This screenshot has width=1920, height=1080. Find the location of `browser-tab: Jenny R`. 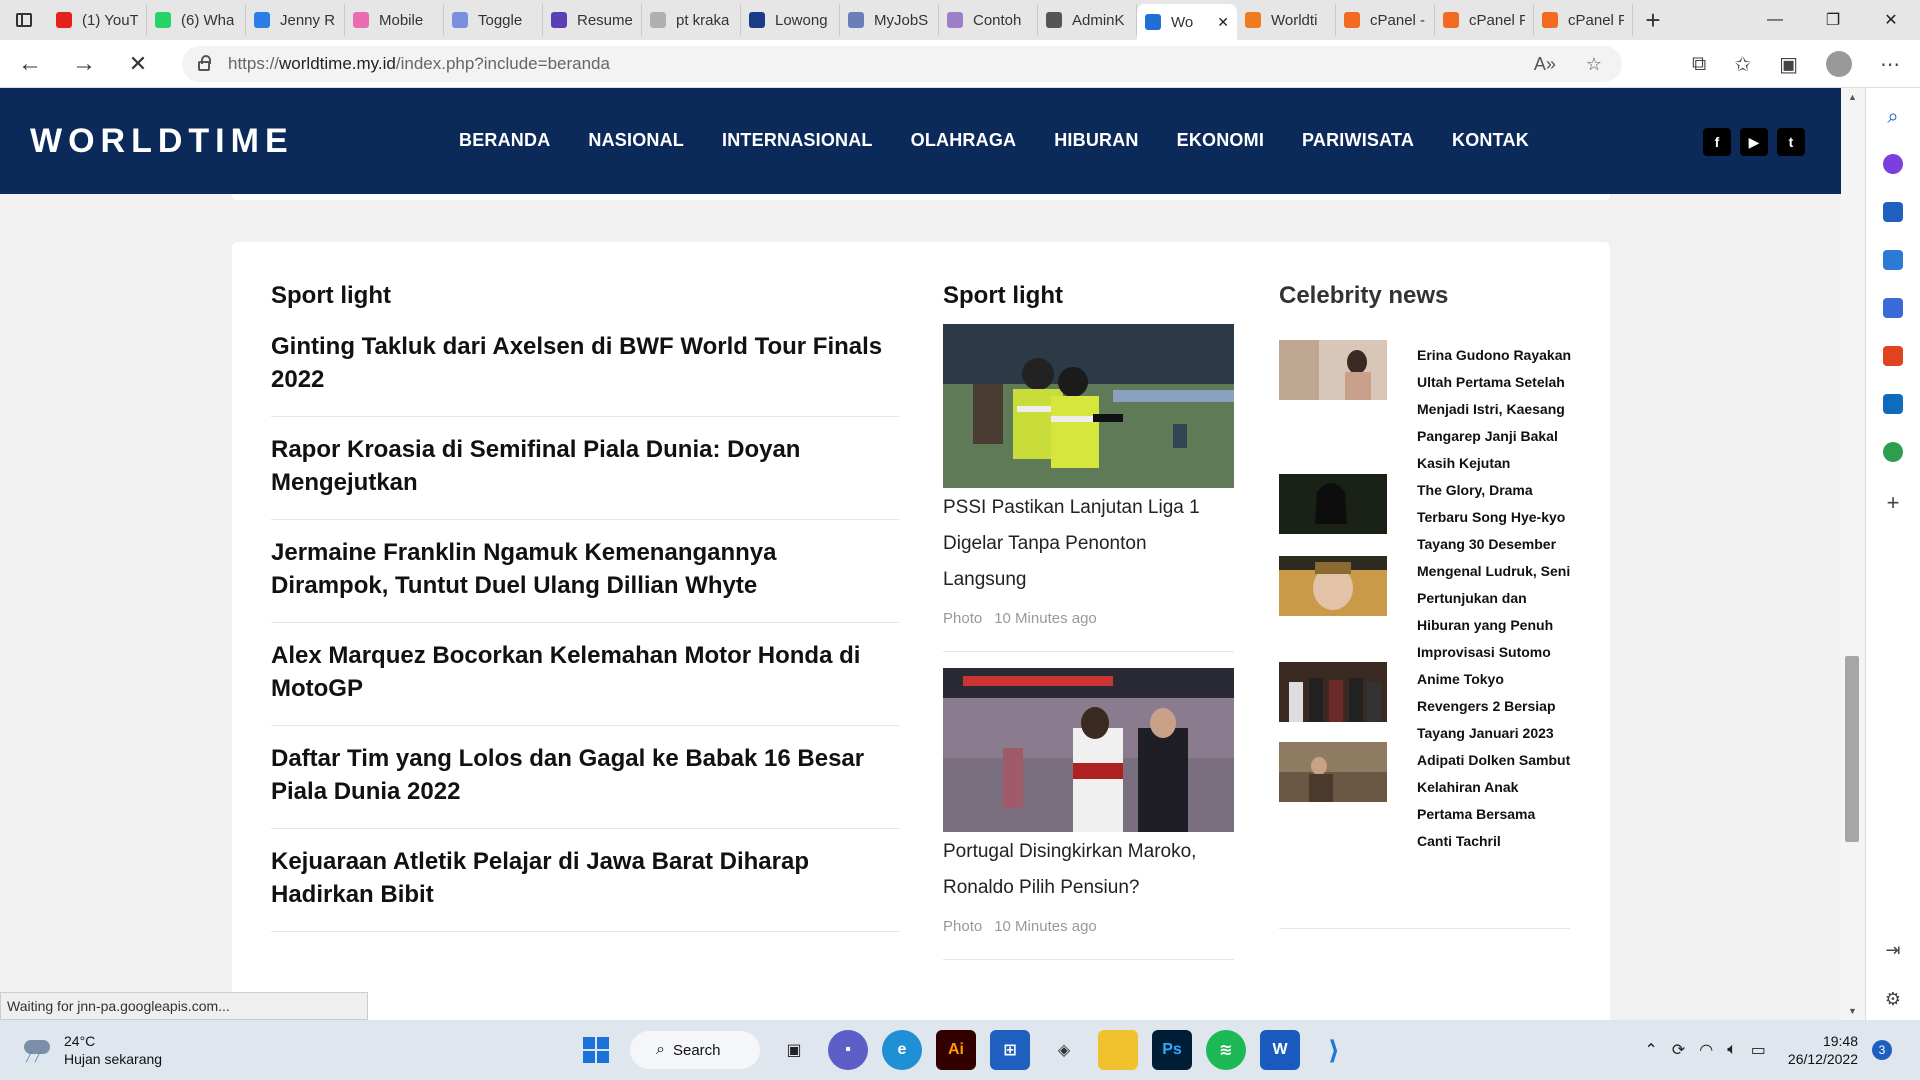

browser-tab: Jenny R is located at coordinates (295, 20).